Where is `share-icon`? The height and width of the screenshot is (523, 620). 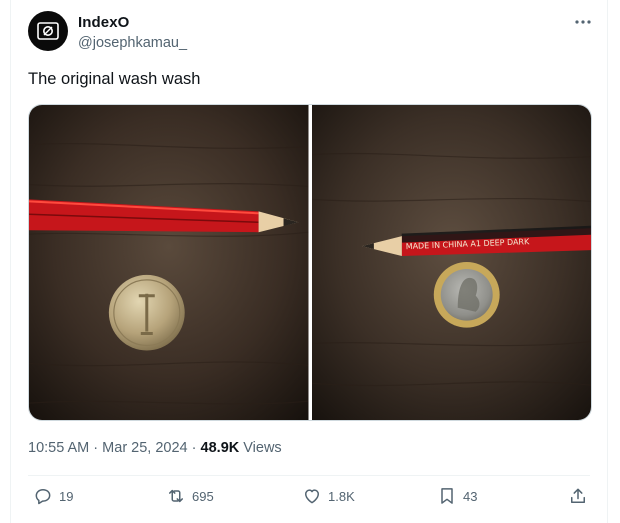 share-icon is located at coordinates (578, 495).